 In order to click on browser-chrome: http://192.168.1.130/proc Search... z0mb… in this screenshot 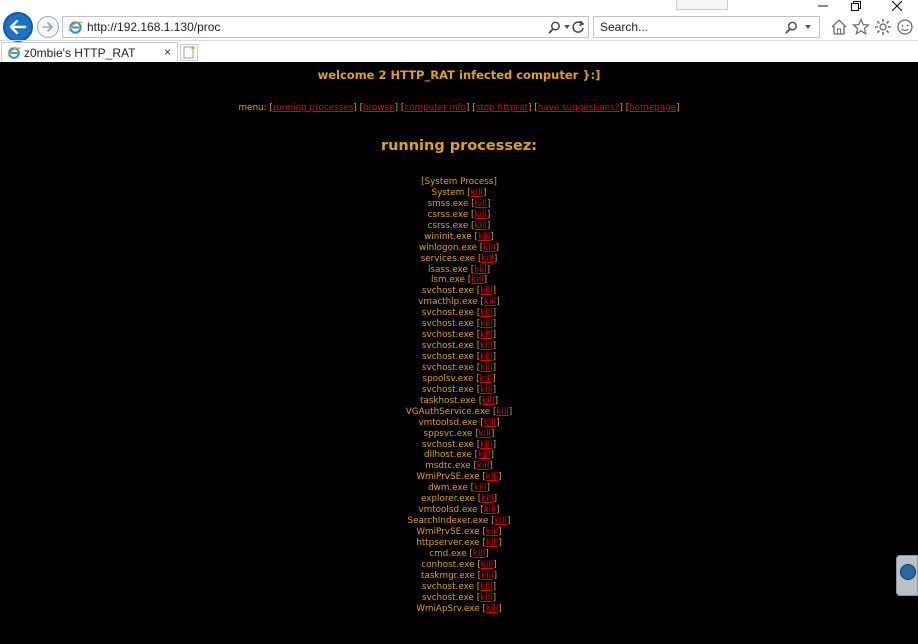, I will do `click(459, 31)`.